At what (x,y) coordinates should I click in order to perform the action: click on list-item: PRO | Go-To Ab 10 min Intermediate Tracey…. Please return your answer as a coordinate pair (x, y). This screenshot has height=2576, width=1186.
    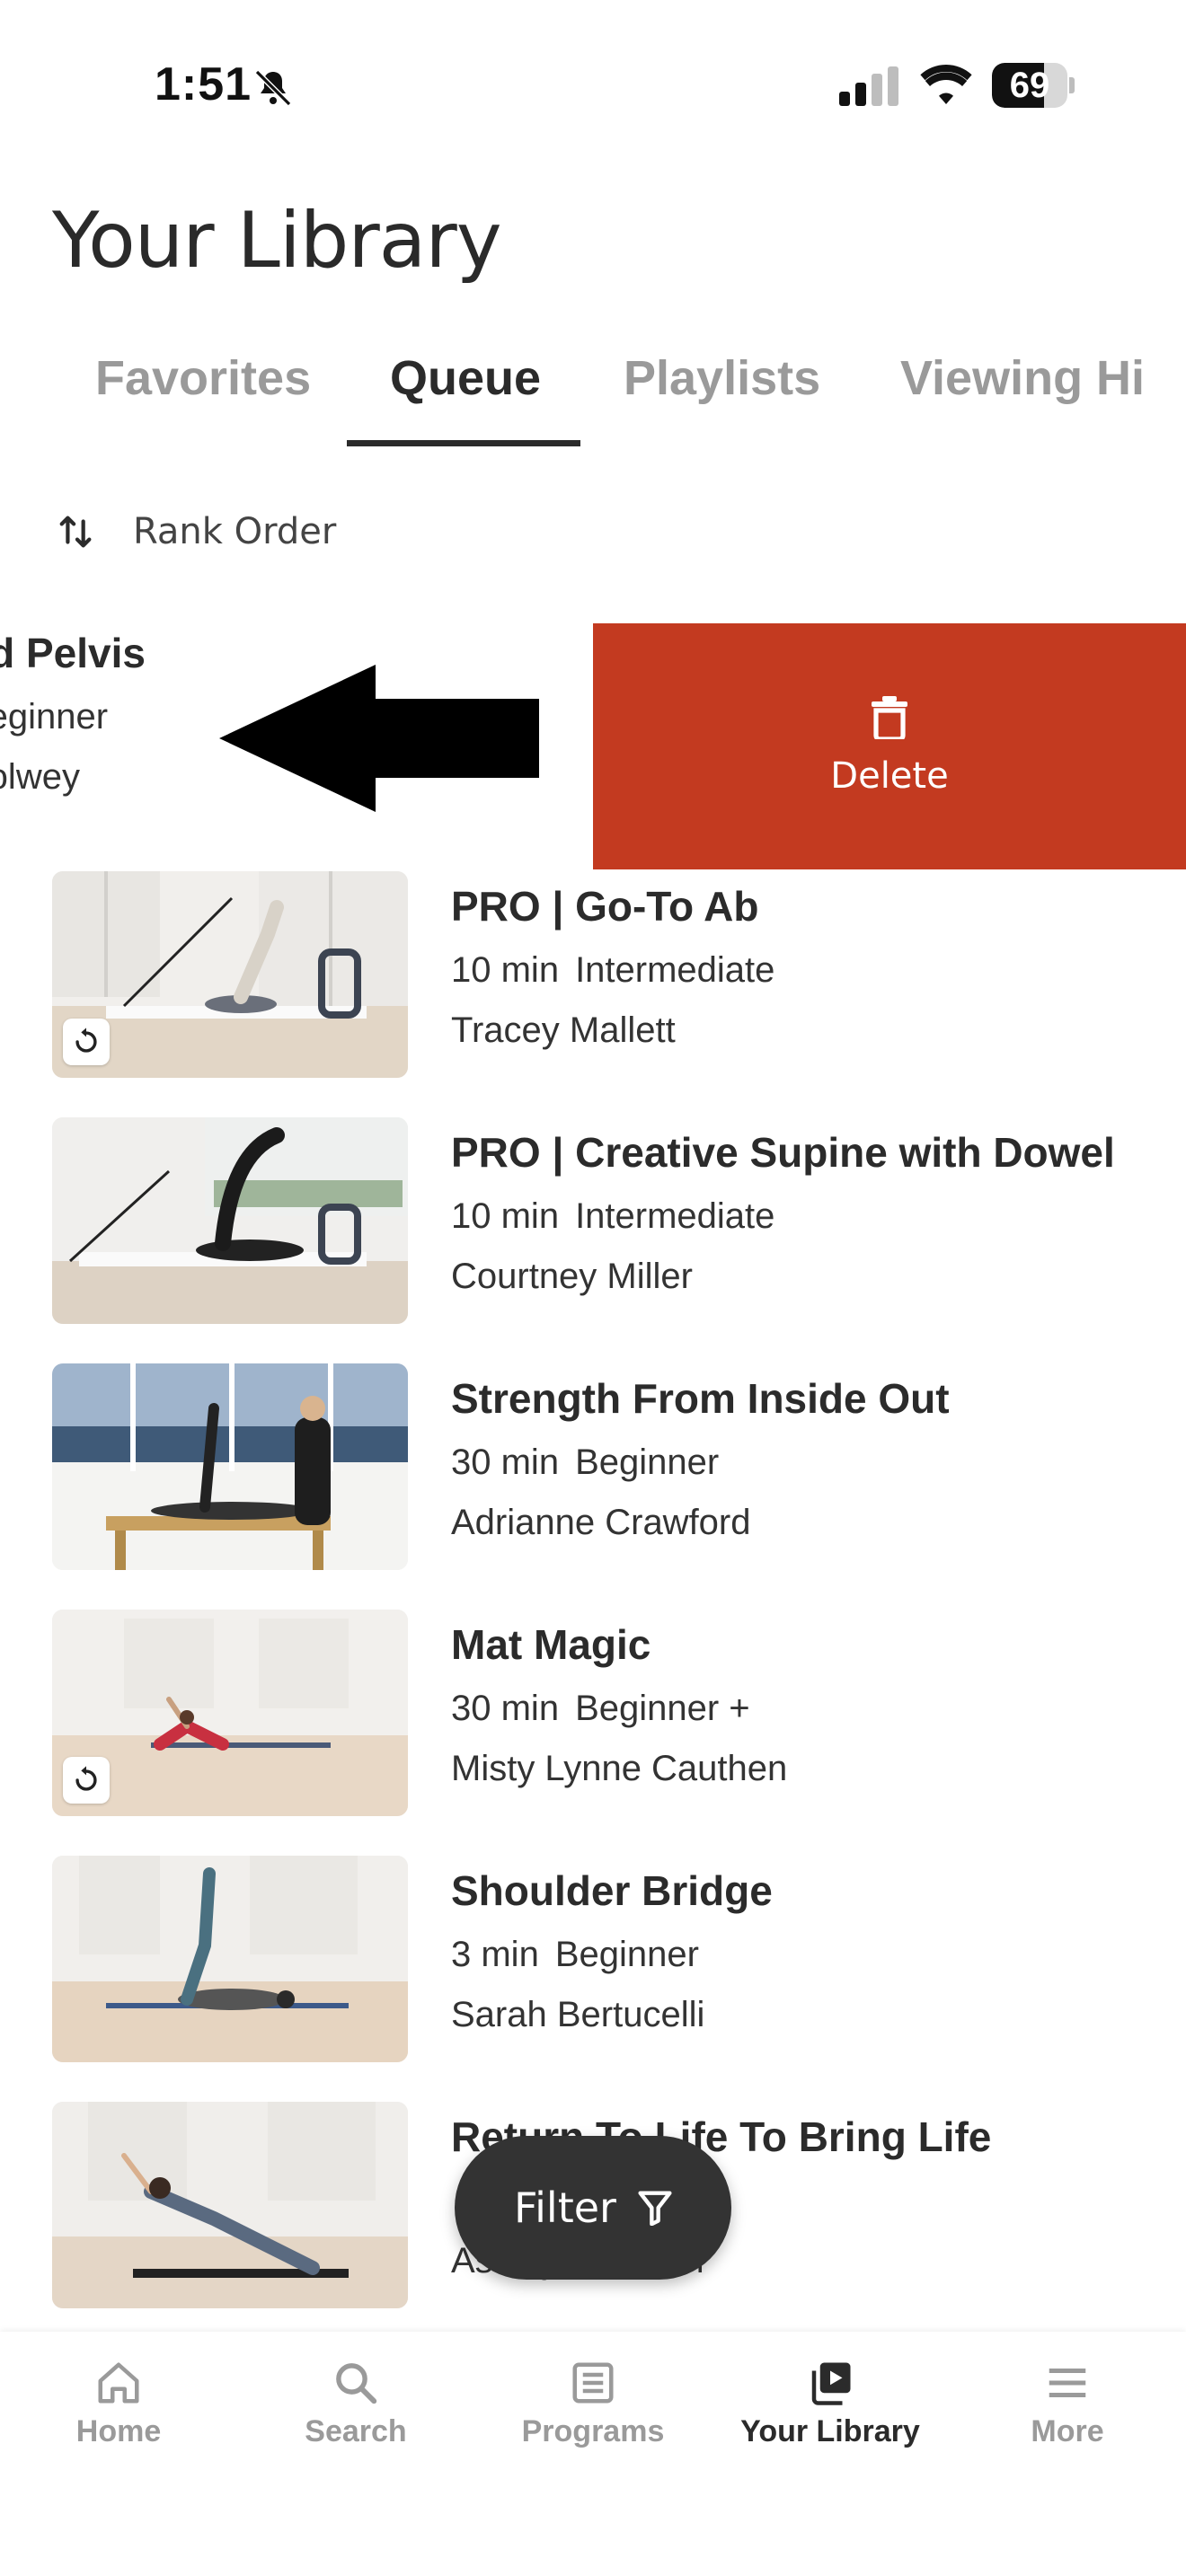
    Looking at the image, I should click on (593, 992).